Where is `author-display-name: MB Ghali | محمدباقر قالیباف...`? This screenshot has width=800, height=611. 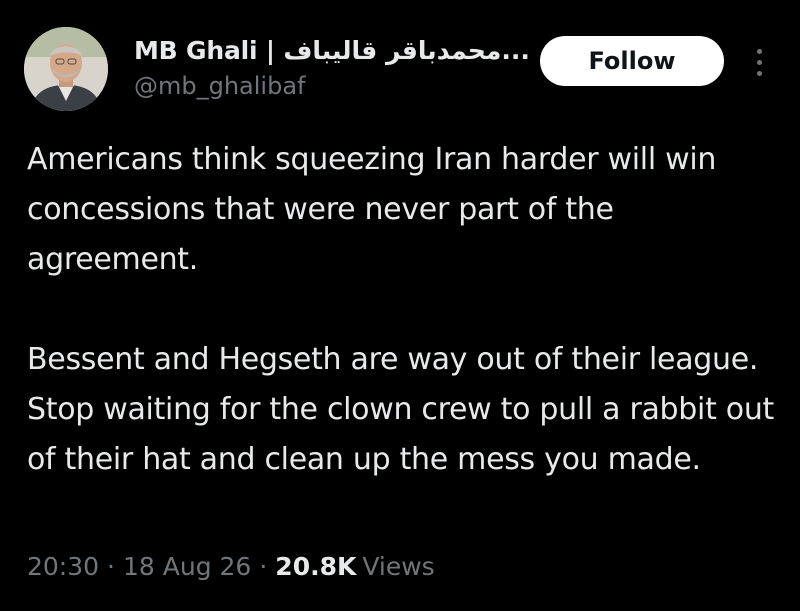
author-display-name: MB Ghali | محمدباقر قالیباف... is located at coordinates (332, 50).